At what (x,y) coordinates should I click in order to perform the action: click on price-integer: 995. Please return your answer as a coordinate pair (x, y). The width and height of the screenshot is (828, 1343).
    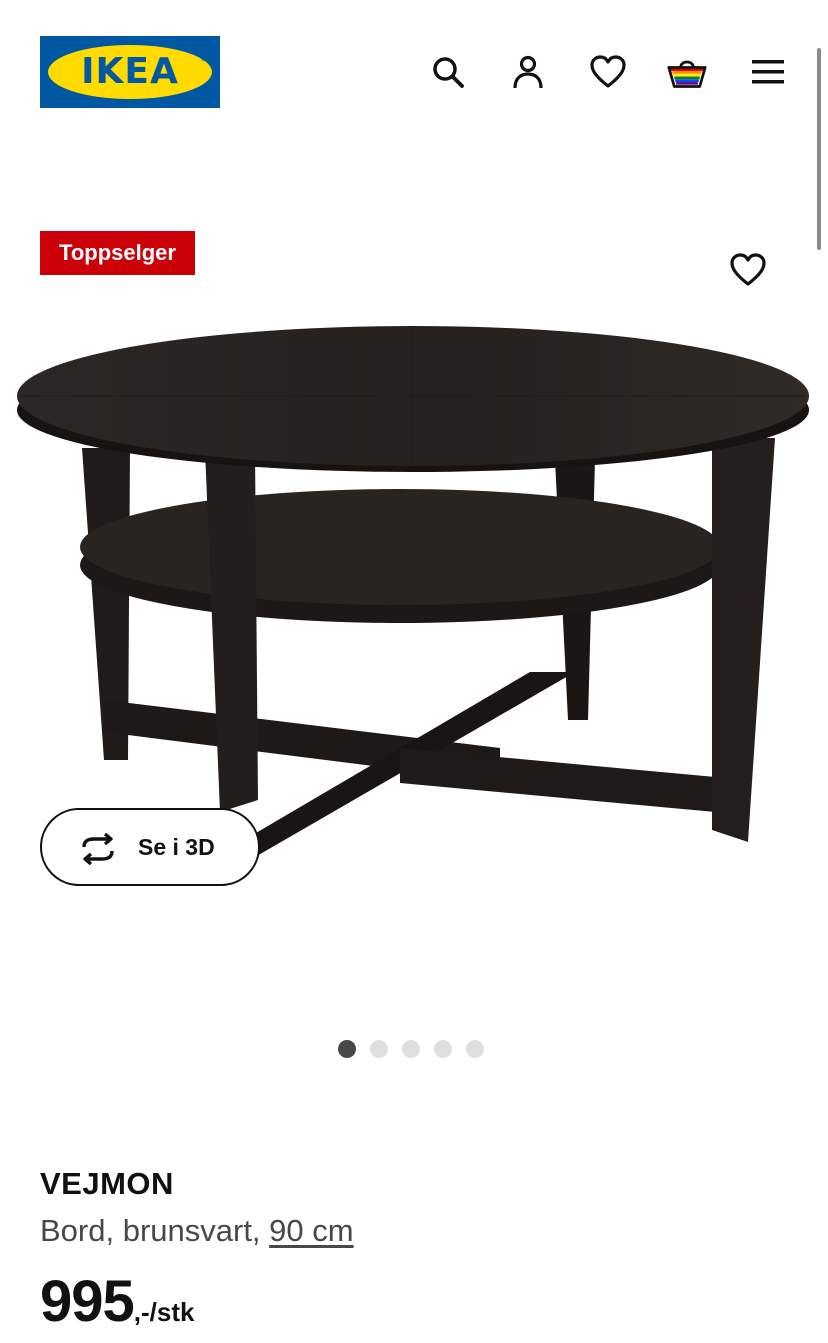
    Looking at the image, I should click on (87, 1301).